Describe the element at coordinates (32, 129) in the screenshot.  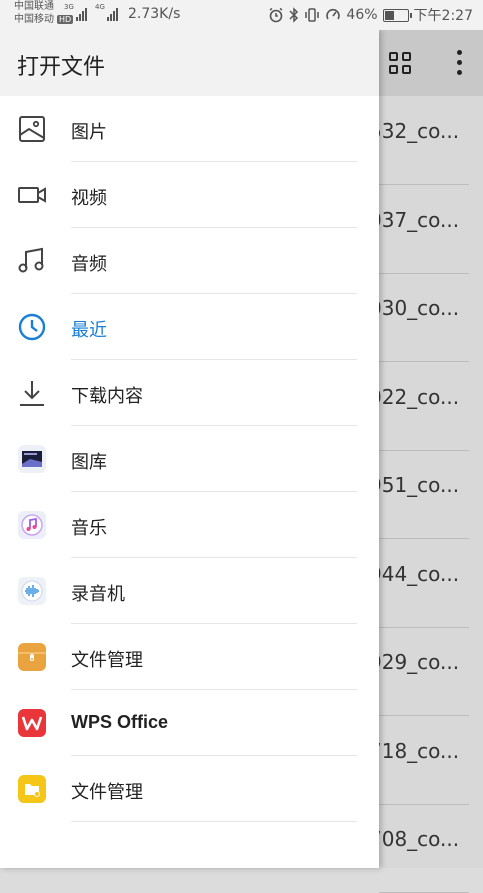
I see `image-icon` at that location.